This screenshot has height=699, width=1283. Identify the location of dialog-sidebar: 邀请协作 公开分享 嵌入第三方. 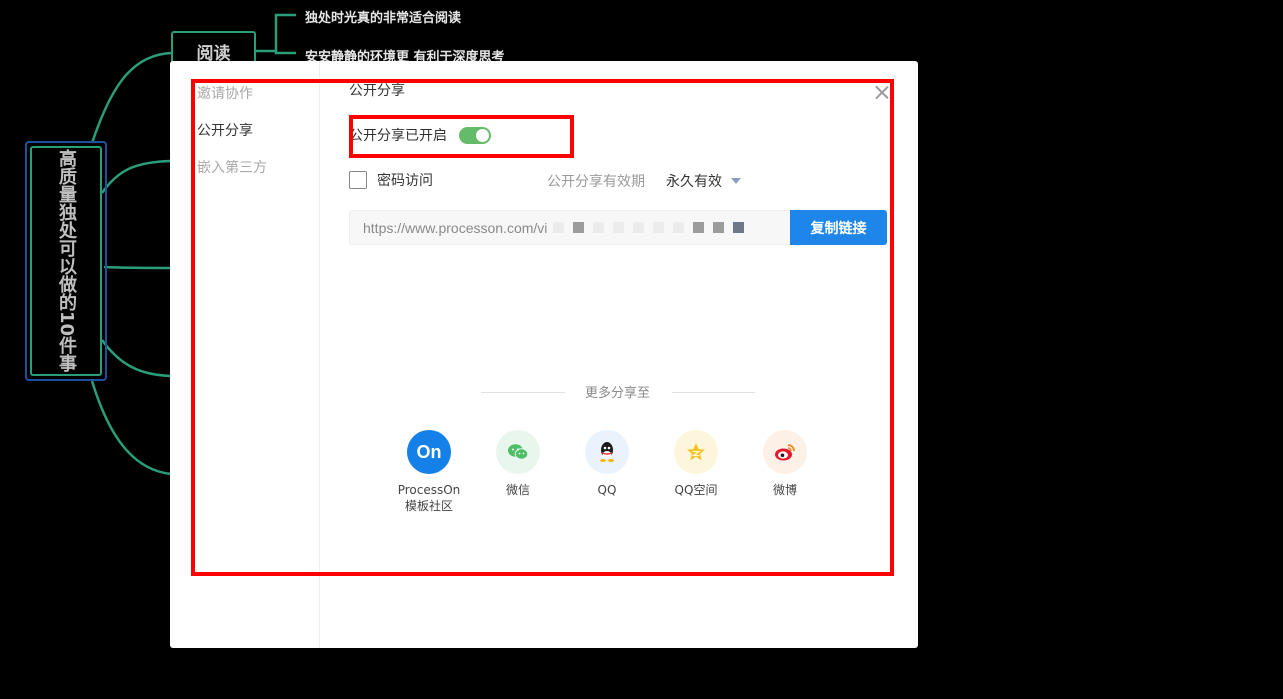
(245, 354).